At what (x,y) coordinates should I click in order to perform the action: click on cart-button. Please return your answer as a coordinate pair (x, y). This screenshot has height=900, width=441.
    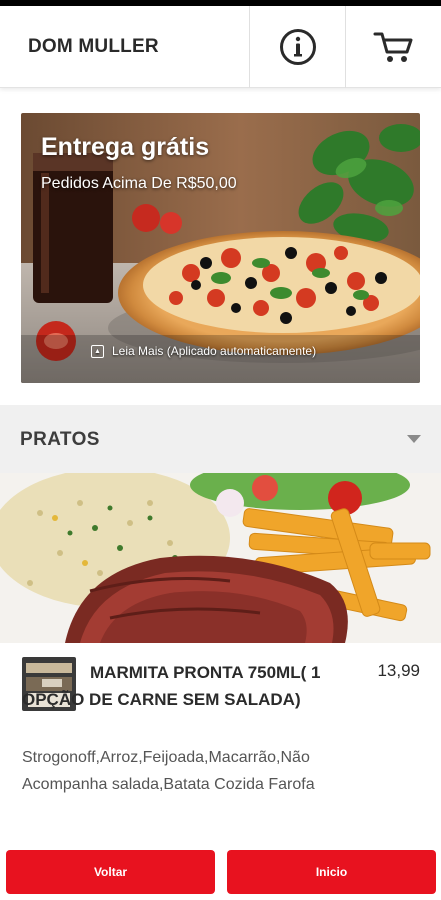
    Looking at the image, I should click on (393, 47).